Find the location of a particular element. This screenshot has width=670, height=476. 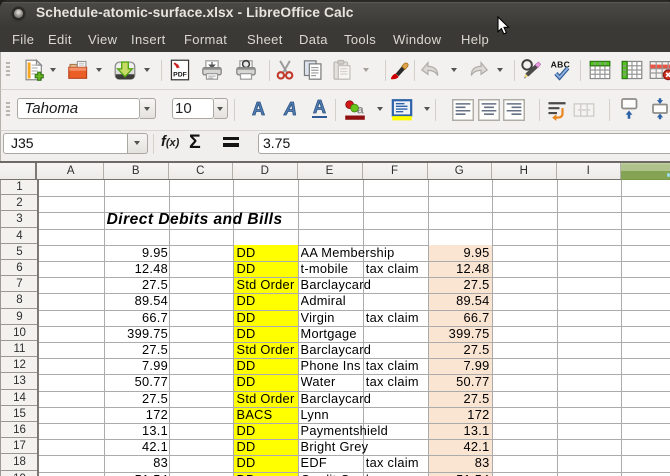

svg-text: PDF is located at coordinates (180, 75).